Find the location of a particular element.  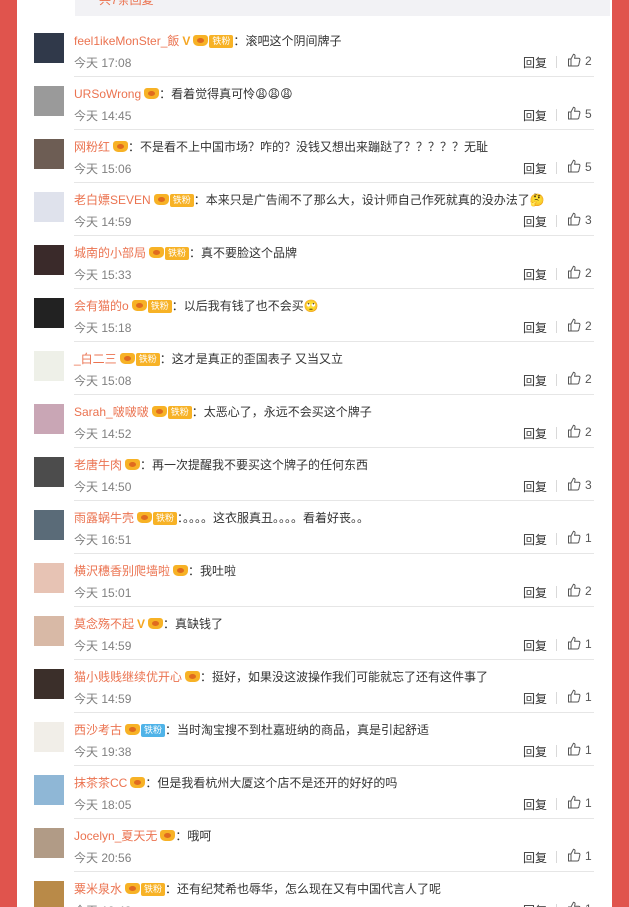

comment-time: 今天 17:08 is located at coordinates (103, 63).